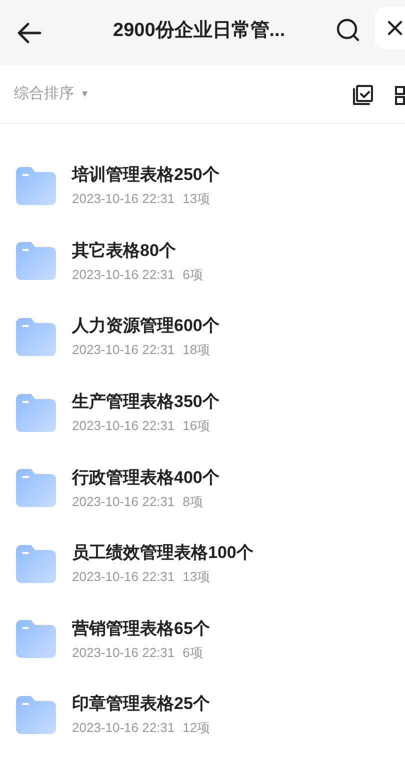 Image resolution: width=405 pixels, height=757 pixels. I want to click on folder-name: 行政管理表格400个, so click(146, 477).